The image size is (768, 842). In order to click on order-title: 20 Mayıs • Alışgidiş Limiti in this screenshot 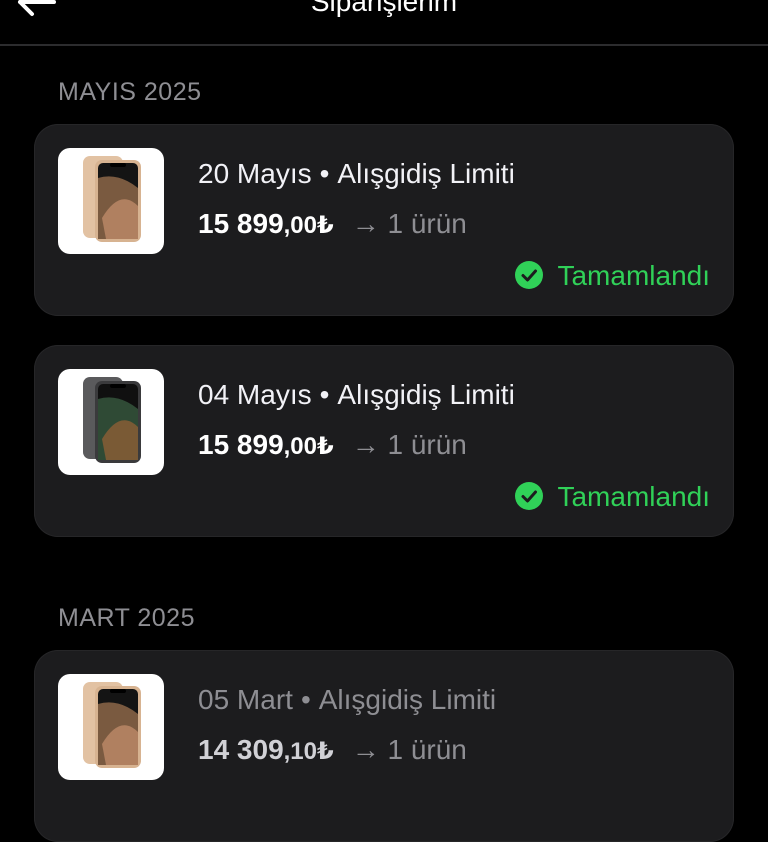, I will do `click(356, 174)`.